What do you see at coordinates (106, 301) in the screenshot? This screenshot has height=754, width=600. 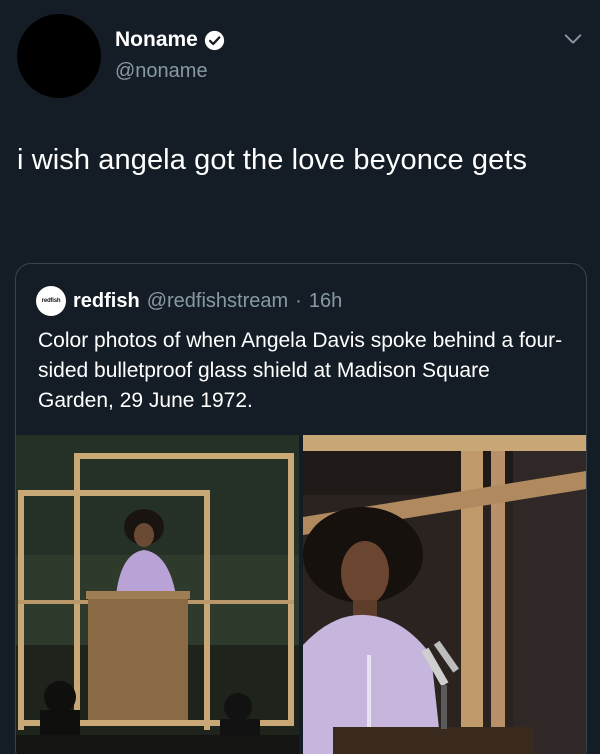 I see `quoted-author-name: redfish` at bounding box center [106, 301].